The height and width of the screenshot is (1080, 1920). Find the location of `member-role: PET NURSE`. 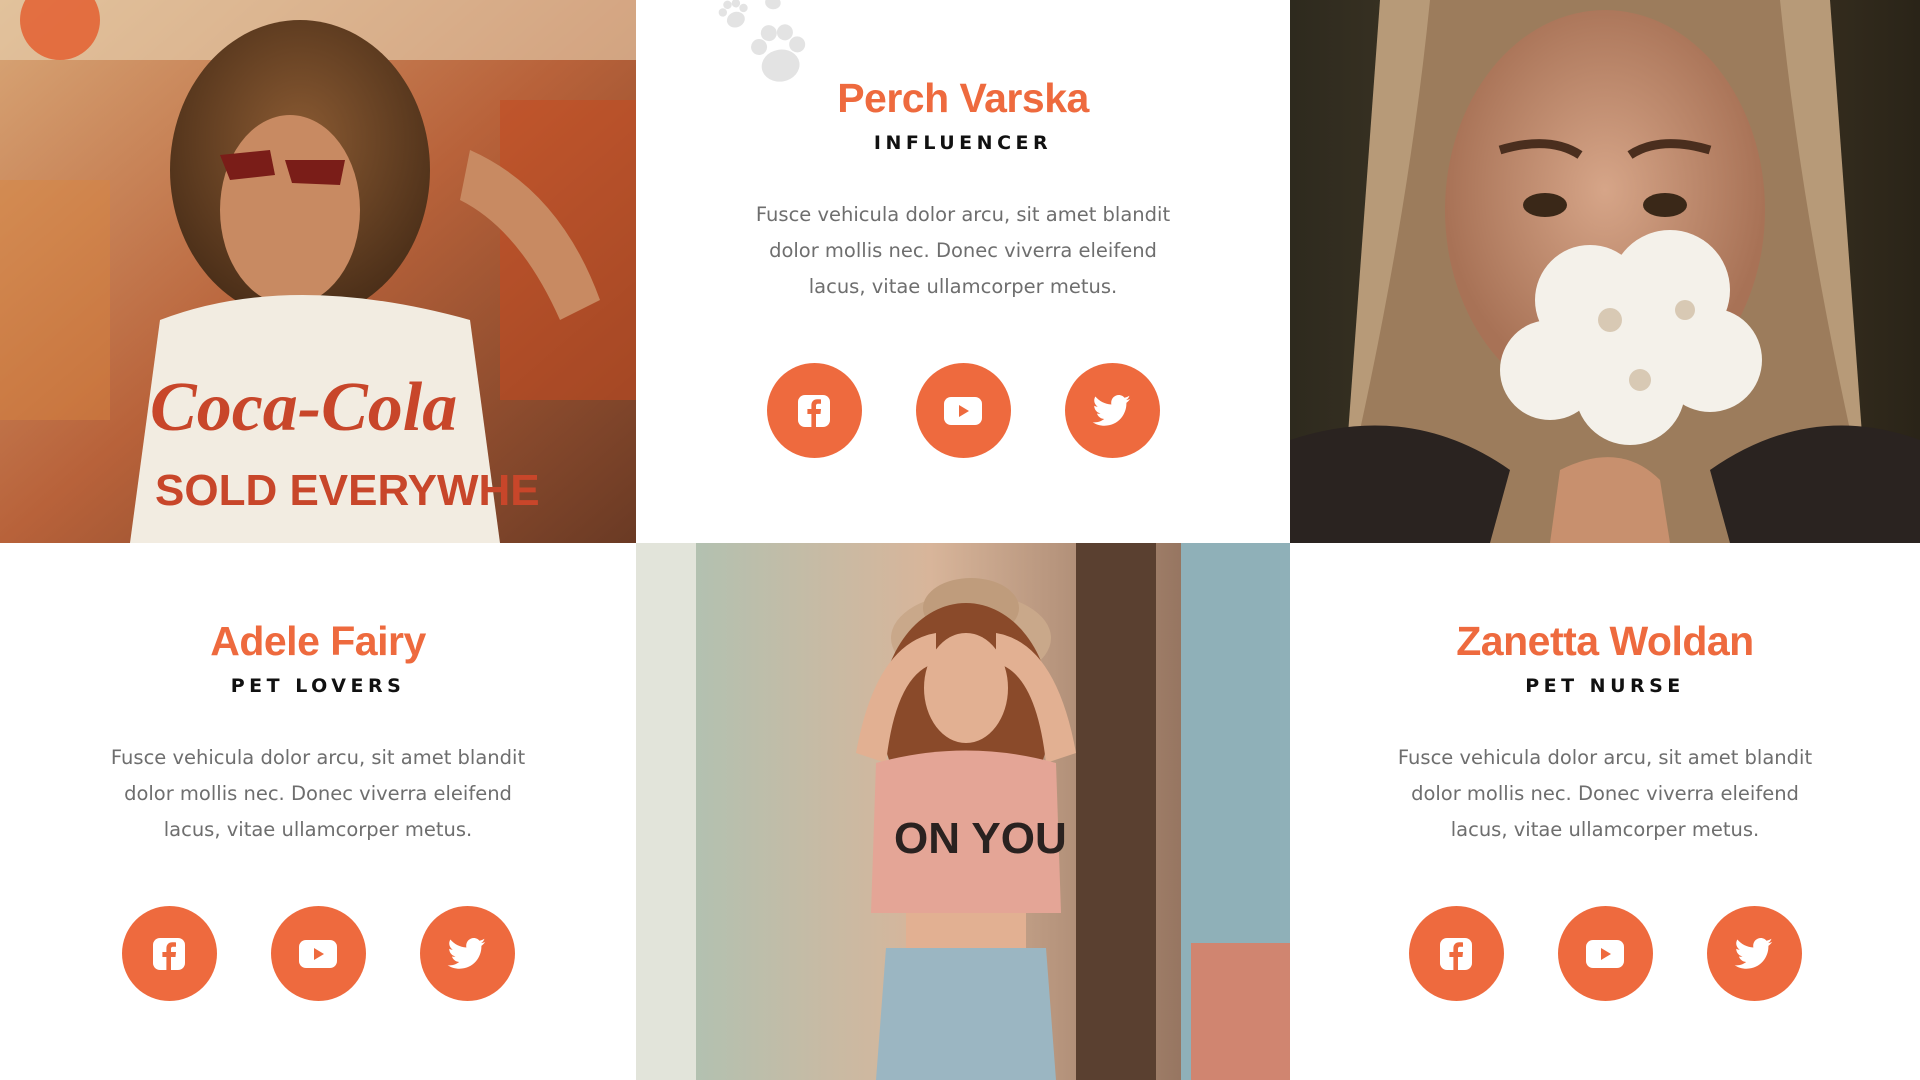

member-role: PET NURSE is located at coordinates (1605, 686).